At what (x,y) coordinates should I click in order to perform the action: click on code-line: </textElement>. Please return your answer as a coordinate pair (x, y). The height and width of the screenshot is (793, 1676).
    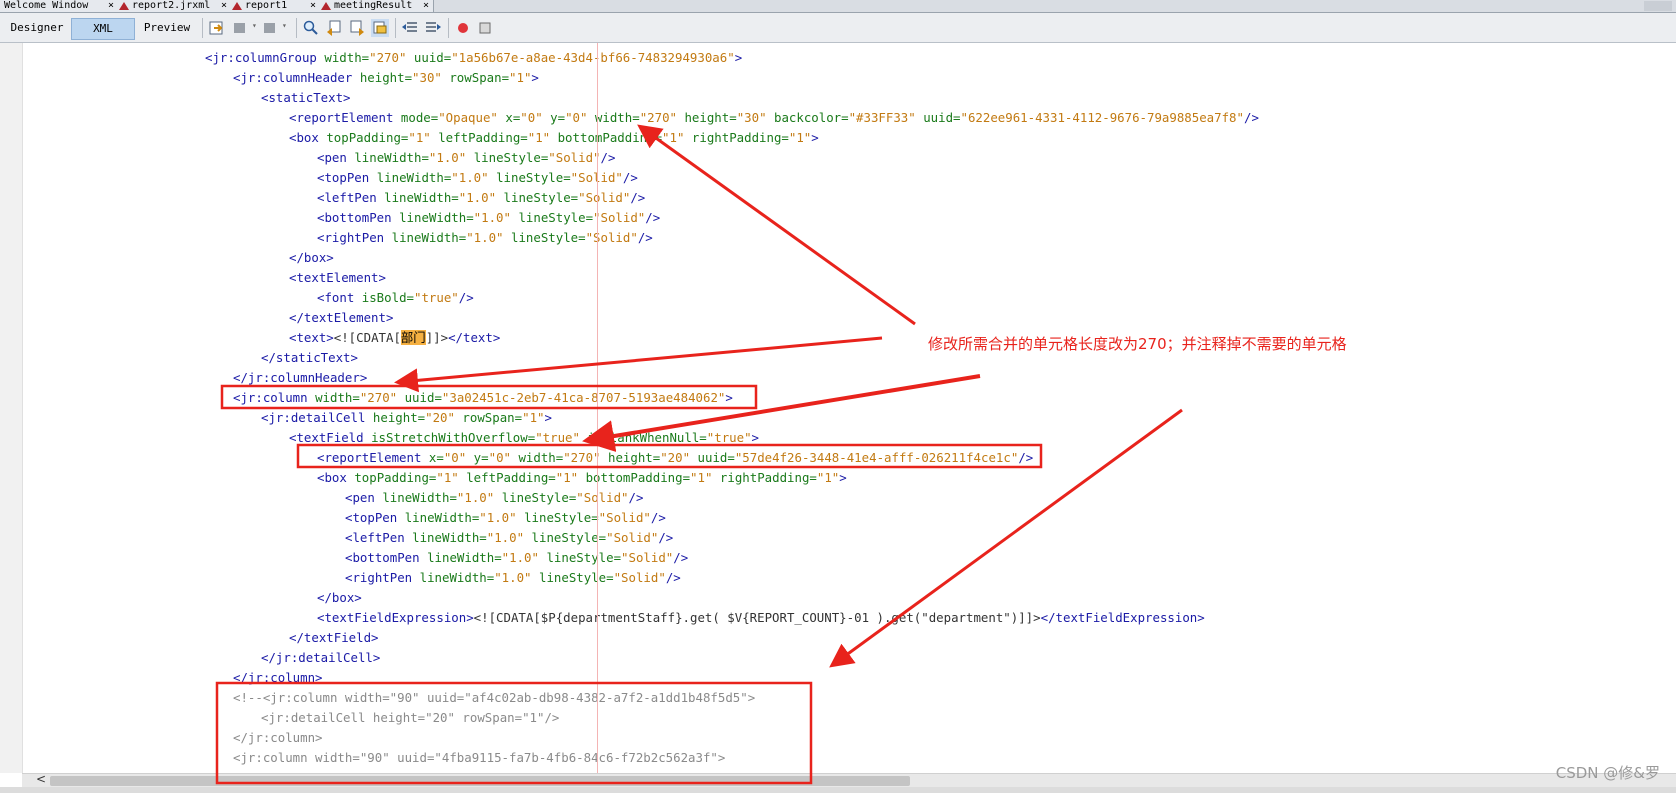
    Looking at the image, I should click on (341, 318).